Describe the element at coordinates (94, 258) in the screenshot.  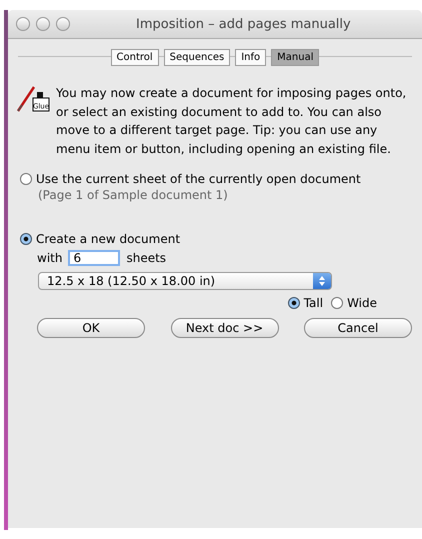
I see `sheets-field: 6` at that location.